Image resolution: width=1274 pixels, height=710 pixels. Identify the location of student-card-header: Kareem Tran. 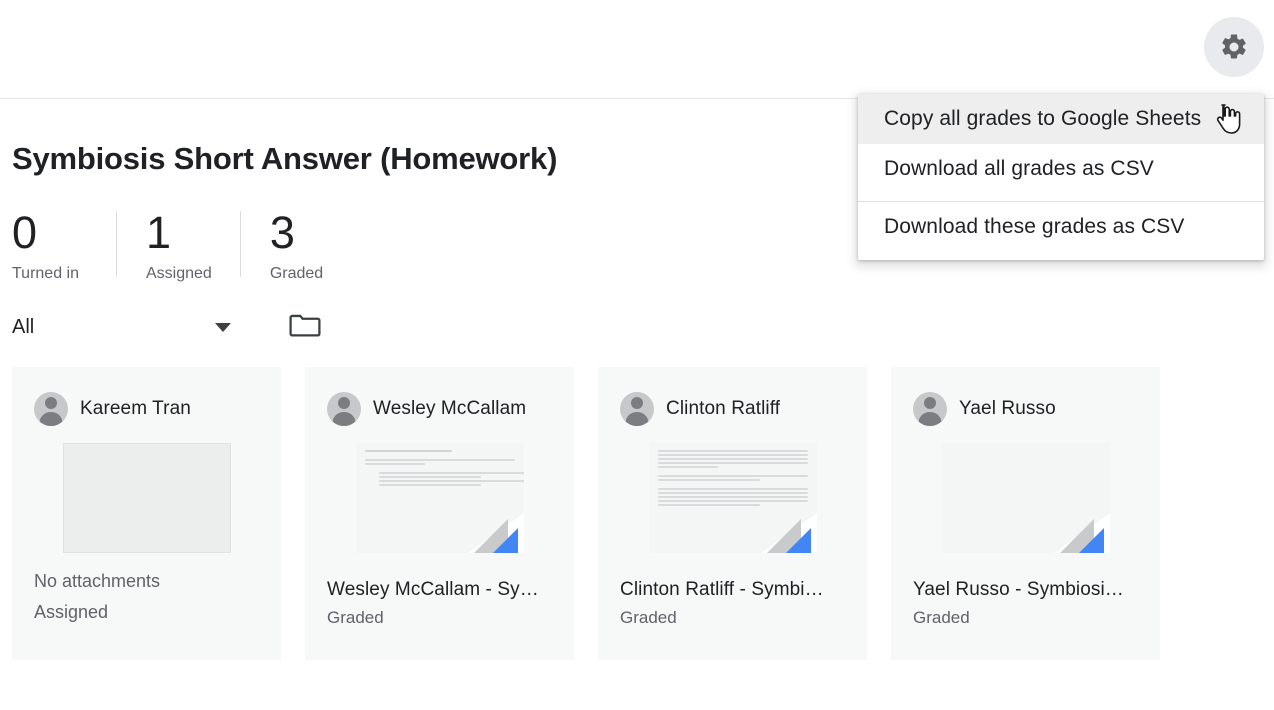
(146, 409).